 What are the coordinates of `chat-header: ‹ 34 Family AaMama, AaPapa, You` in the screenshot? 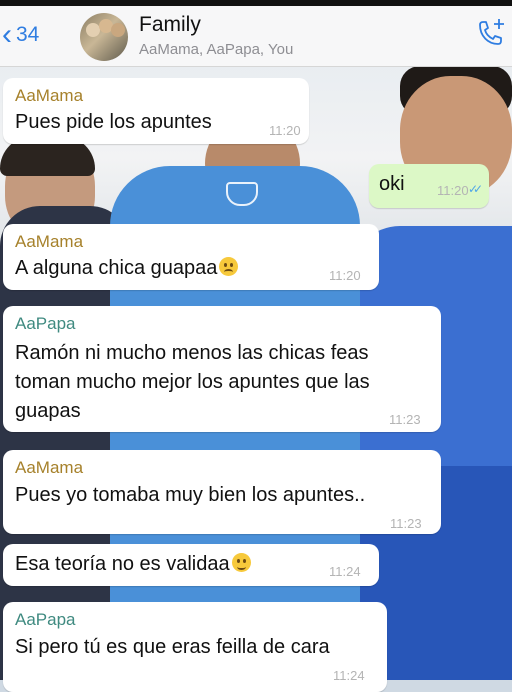 It's located at (256, 33).